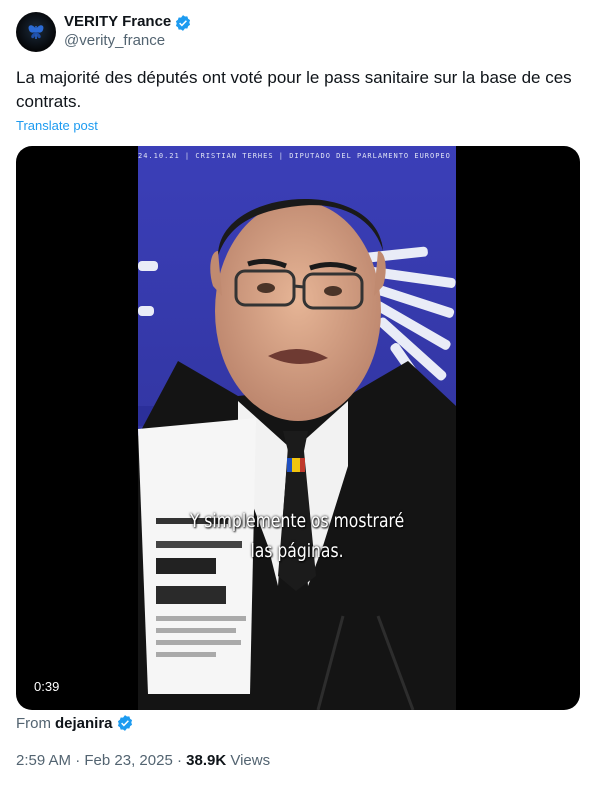 This screenshot has height=788, width=611. Describe the element at coordinates (128, 41) in the screenshot. I see `author-handle: @verity_france` at that location.